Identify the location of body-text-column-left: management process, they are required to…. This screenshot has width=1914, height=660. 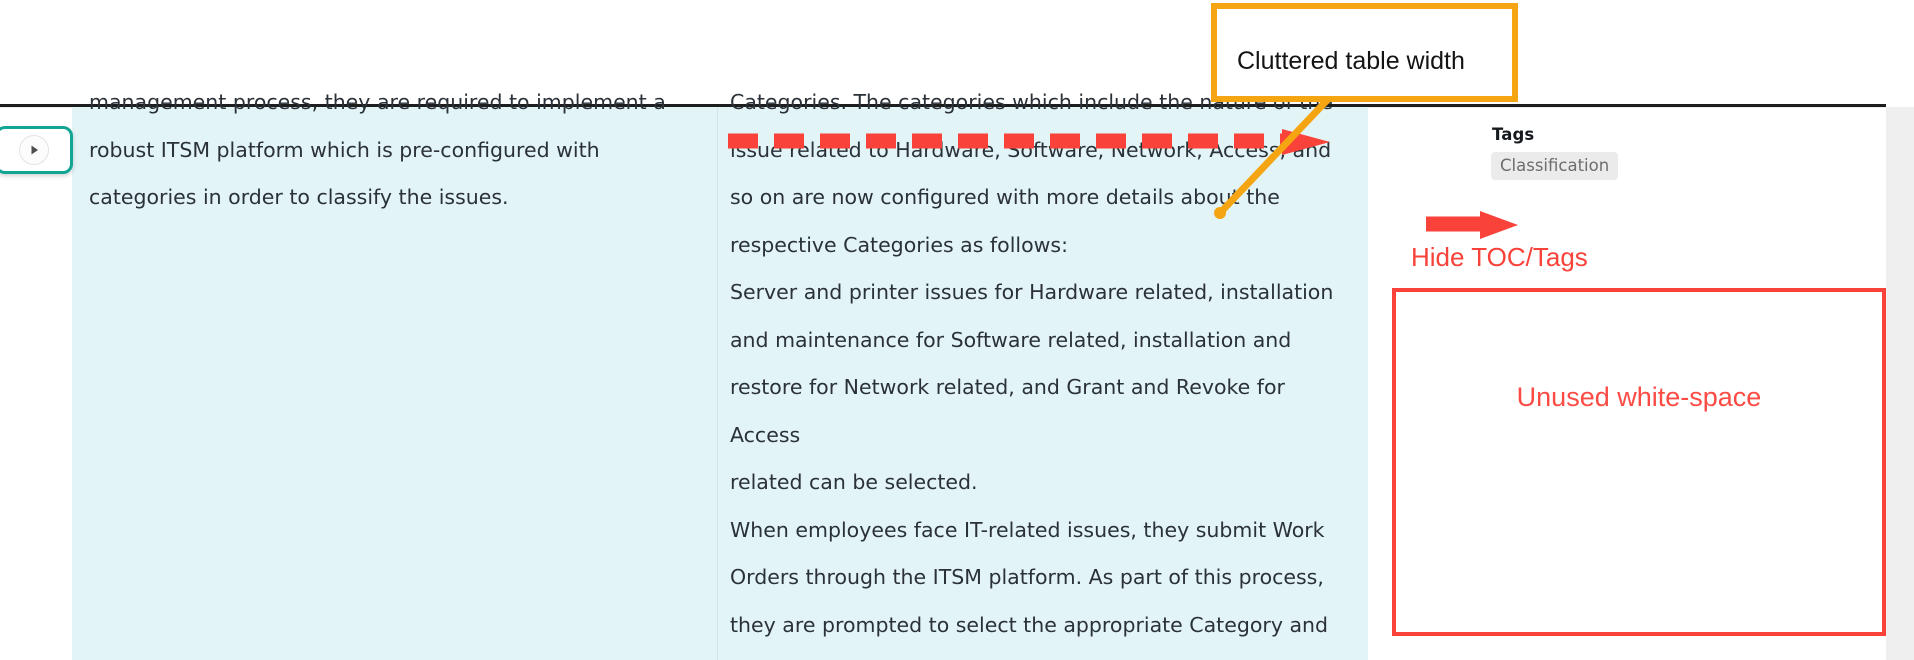
(377, 149).